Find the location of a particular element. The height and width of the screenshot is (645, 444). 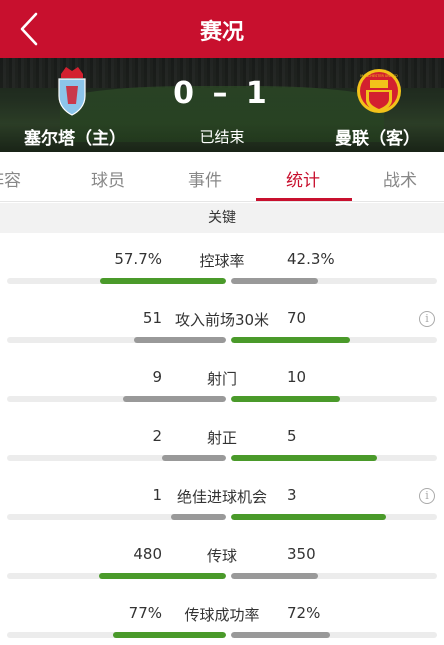

stat-row: 480 传球 350 is located at coordinates (222, 557).